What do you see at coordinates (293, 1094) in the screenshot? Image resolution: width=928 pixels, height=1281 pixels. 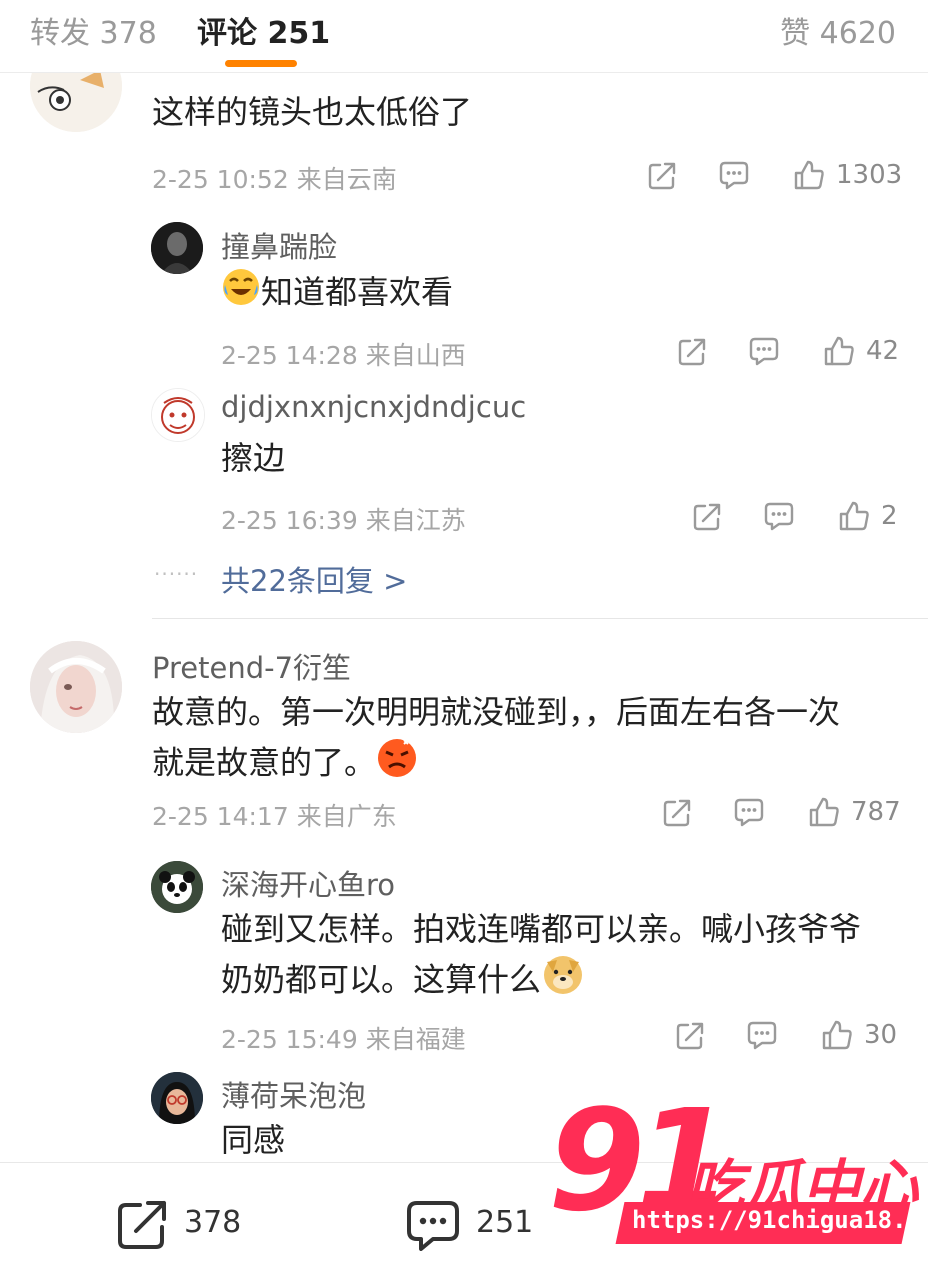 I see `reply-username: 薄荷呆泡泡` at bounding box center [293, 1094].